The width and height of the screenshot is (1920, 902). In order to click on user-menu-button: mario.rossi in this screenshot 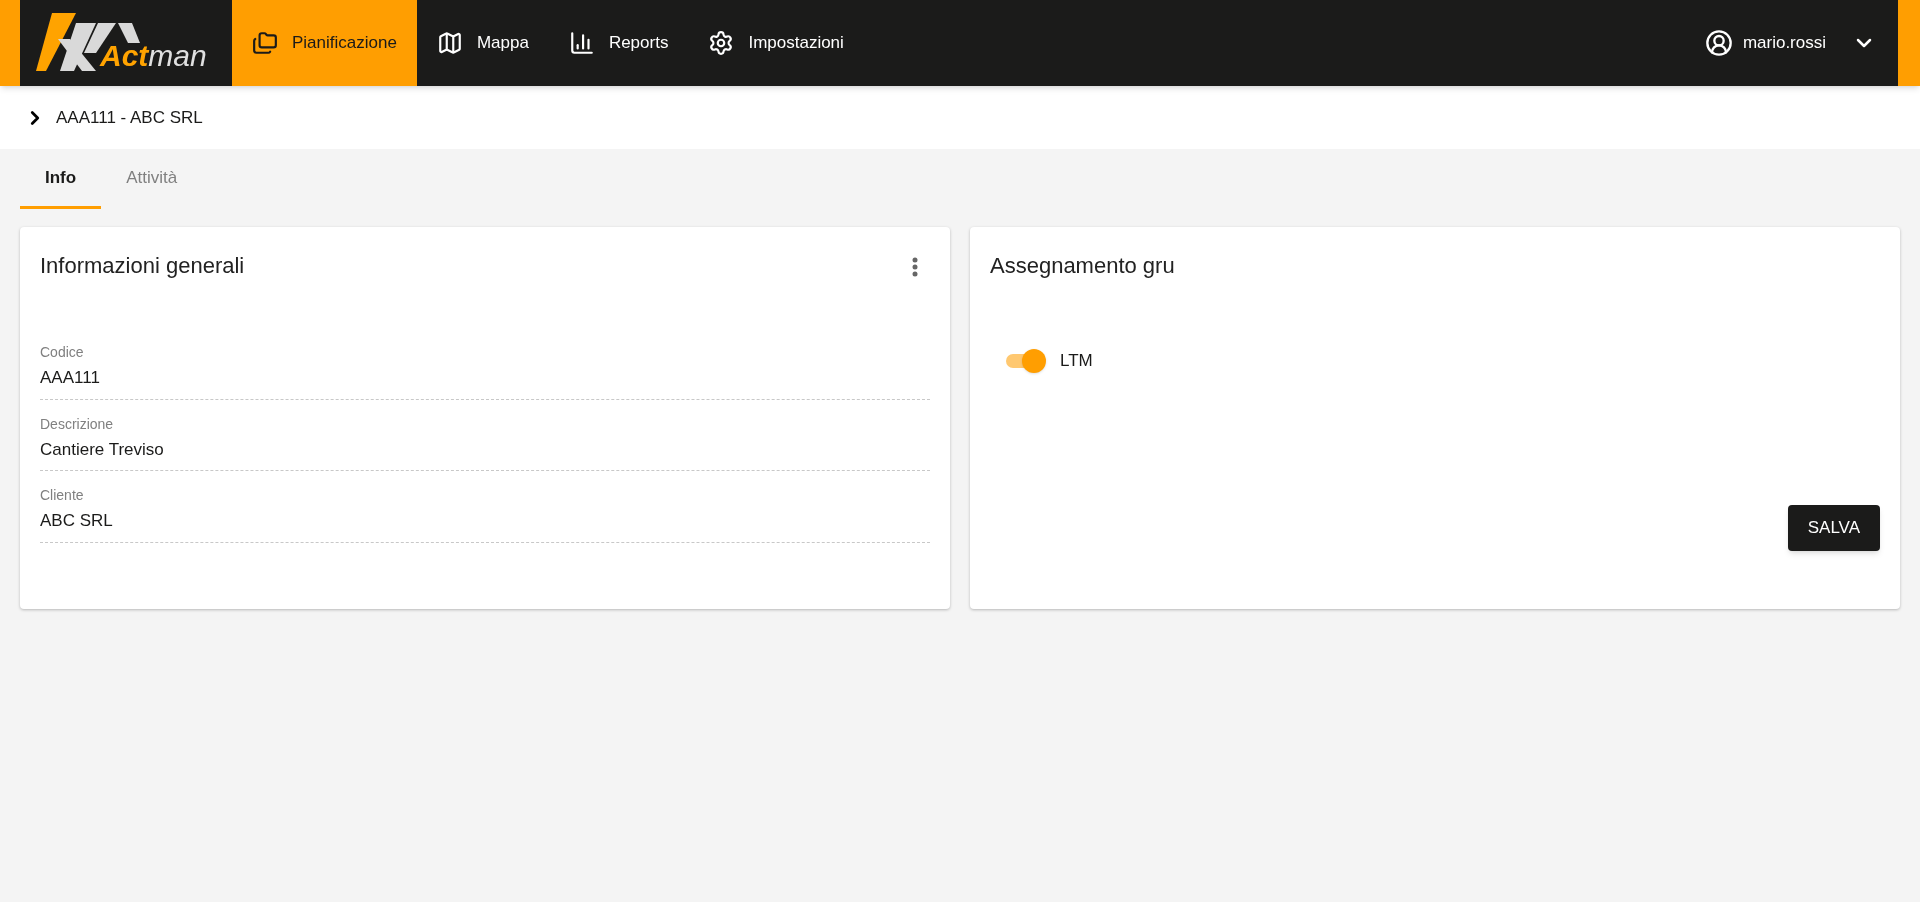, I will do `click(1790, 43)`.